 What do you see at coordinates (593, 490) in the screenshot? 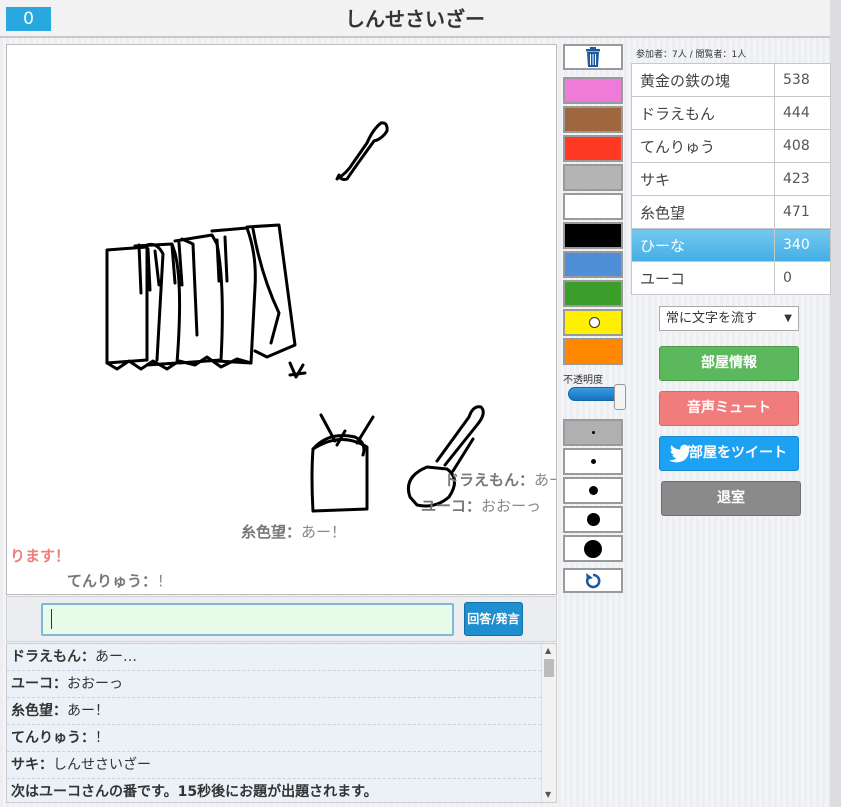
I see `brush-size-medium` at bounding box center [593, 490].